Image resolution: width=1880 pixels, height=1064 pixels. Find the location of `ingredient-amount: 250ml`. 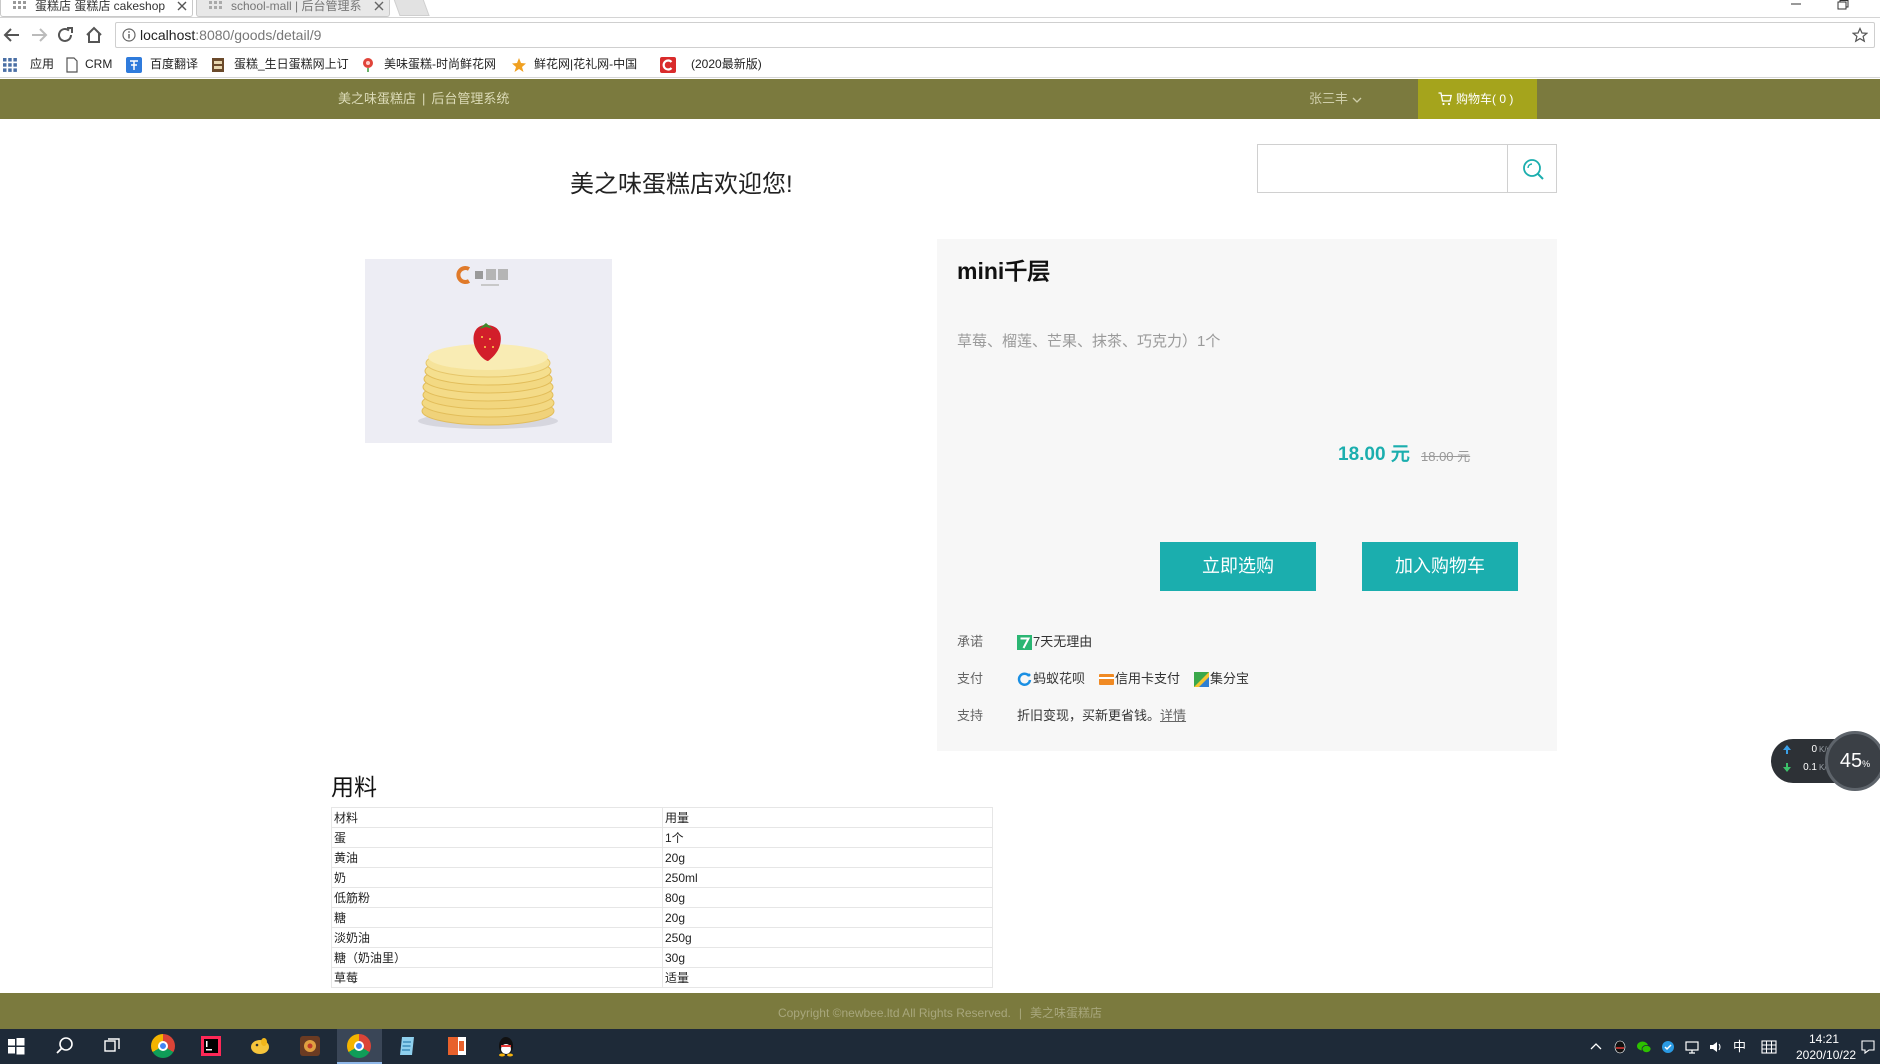

ingredient-amount: 250ml is located at coordinates (827, 877).